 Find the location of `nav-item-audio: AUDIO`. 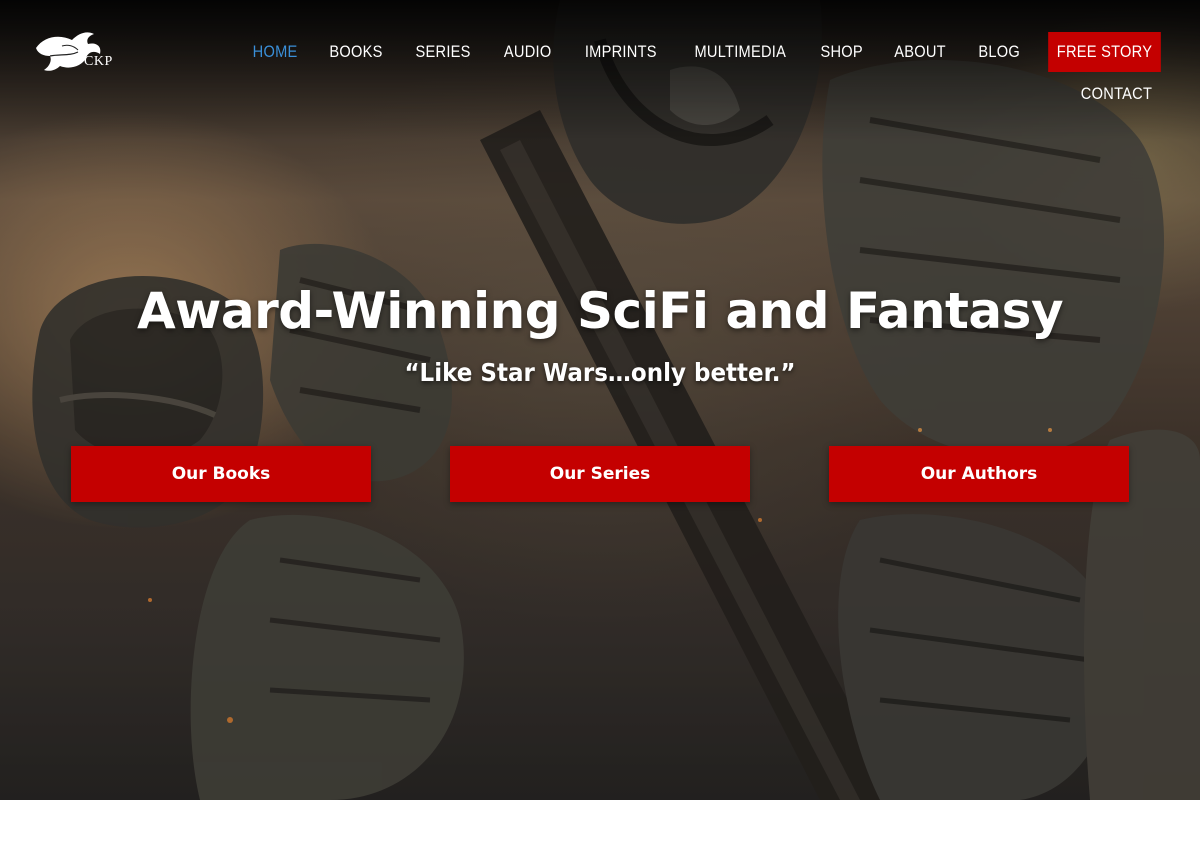

nav-item-audio: AUDIO is located at coordinates (527, 52).